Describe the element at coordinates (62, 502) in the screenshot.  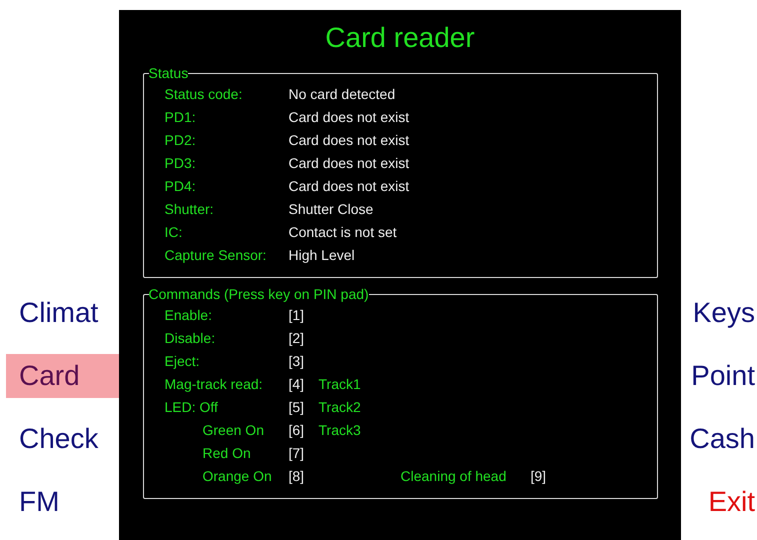
I see `menu-button: FM` at that location.